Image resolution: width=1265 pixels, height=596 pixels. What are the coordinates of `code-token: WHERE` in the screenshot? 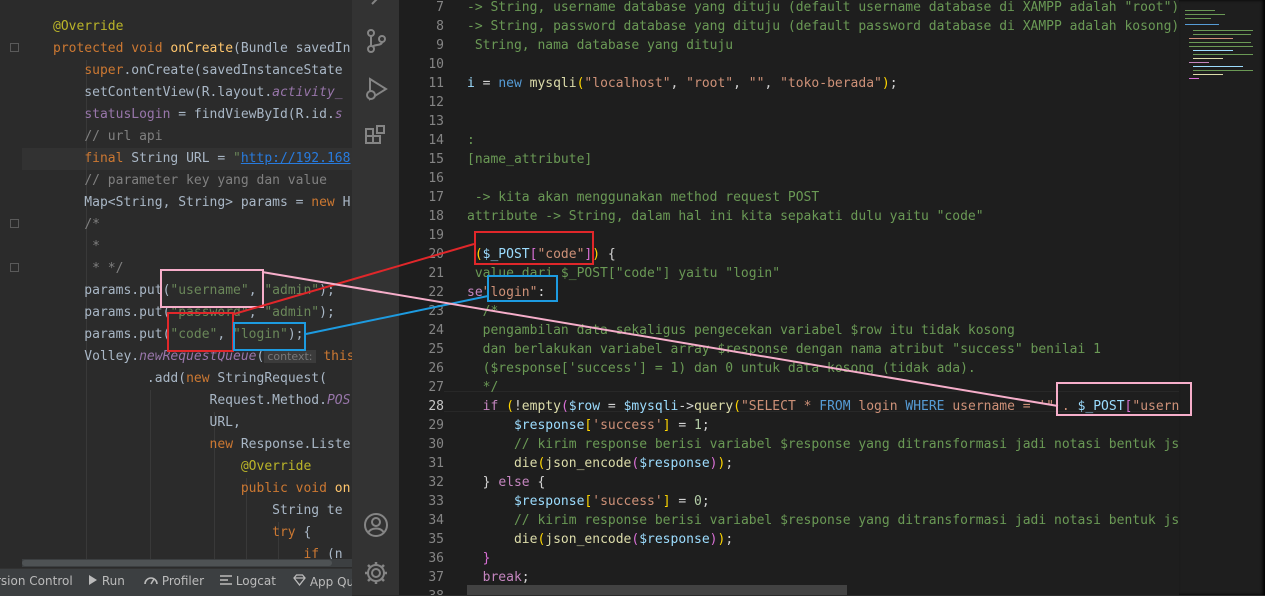 It's located at (929, 406).